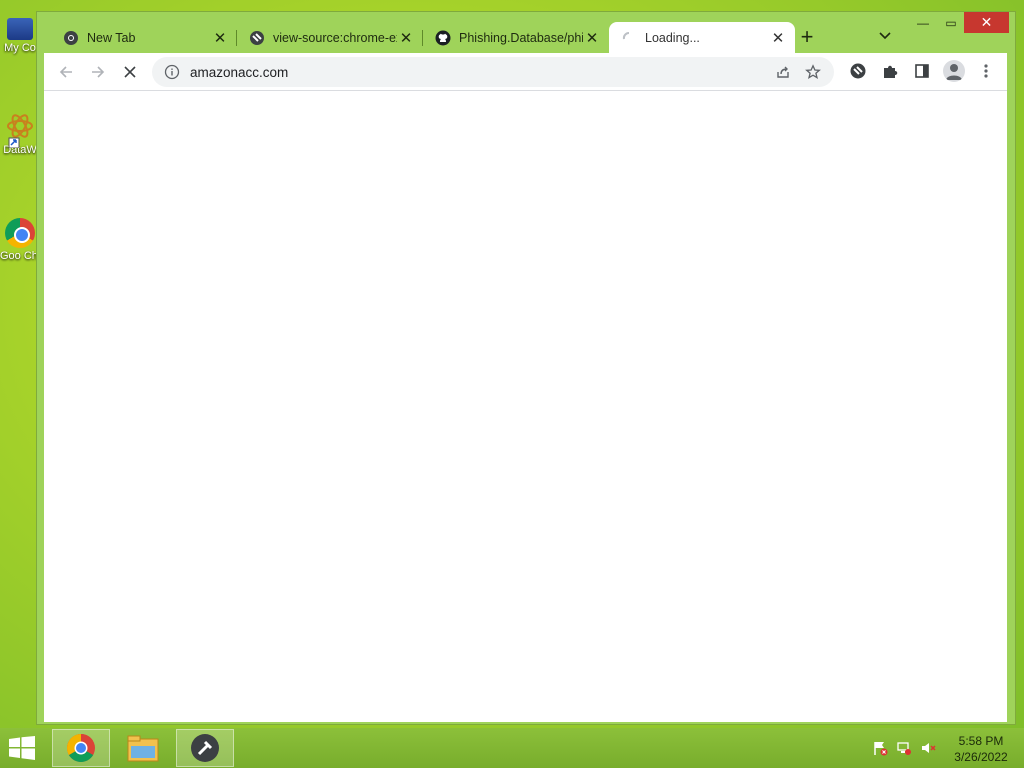  I want to click on side-panel-icon, so click(922, 71).